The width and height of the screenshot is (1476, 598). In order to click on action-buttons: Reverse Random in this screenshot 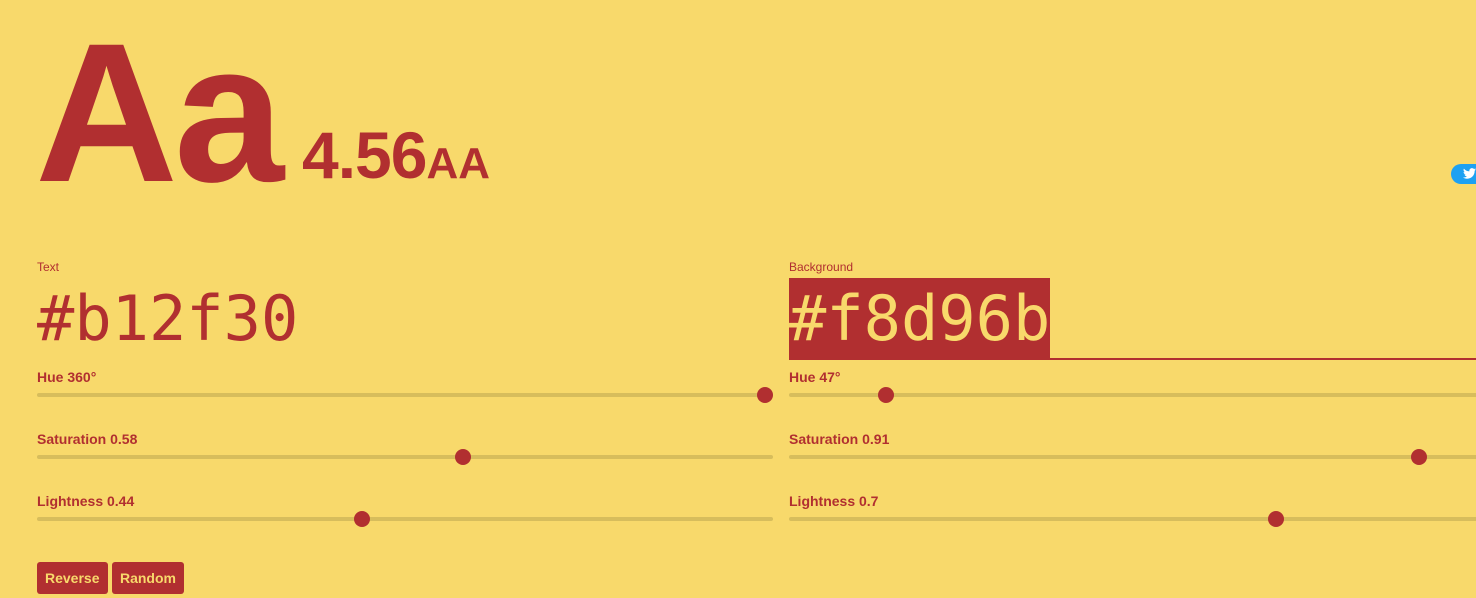, I will do `click(110, 578)`.